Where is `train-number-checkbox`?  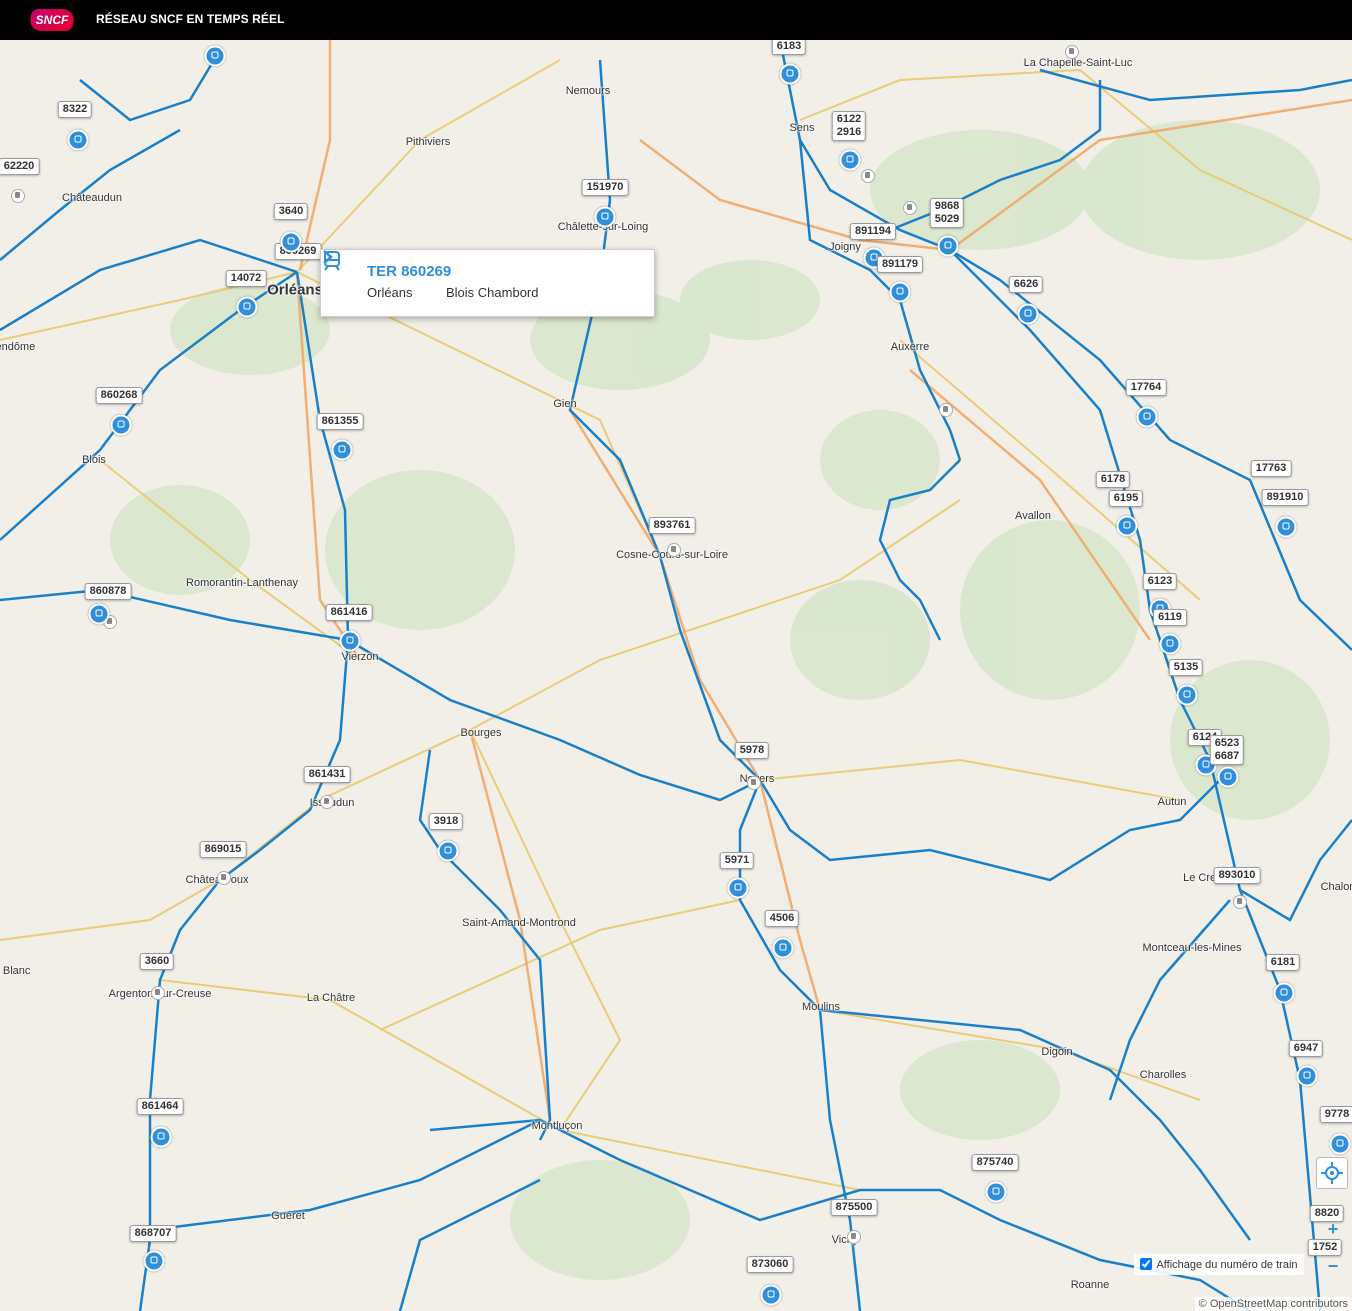
train-number-checkbox is located at coordinates (1146, 1264).